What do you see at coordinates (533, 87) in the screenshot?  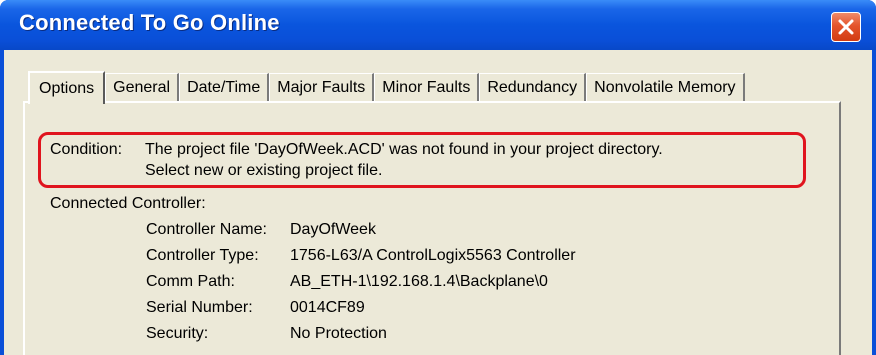 I see `tab-redundancy: Redundancy` at bounding box center [533, 87].